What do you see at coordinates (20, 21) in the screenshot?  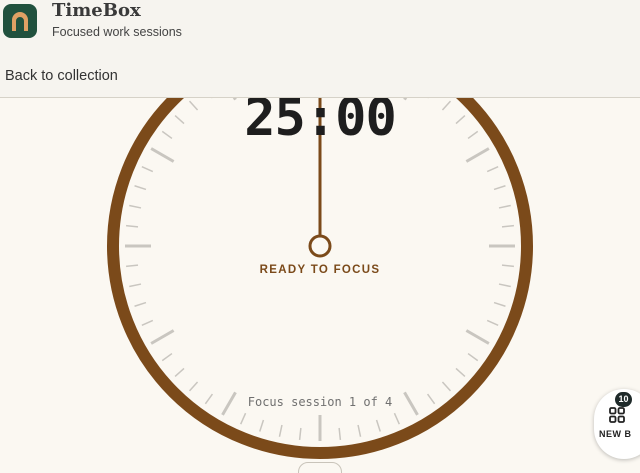 I see `app-logo-icon` at bounding box center [20, 21].